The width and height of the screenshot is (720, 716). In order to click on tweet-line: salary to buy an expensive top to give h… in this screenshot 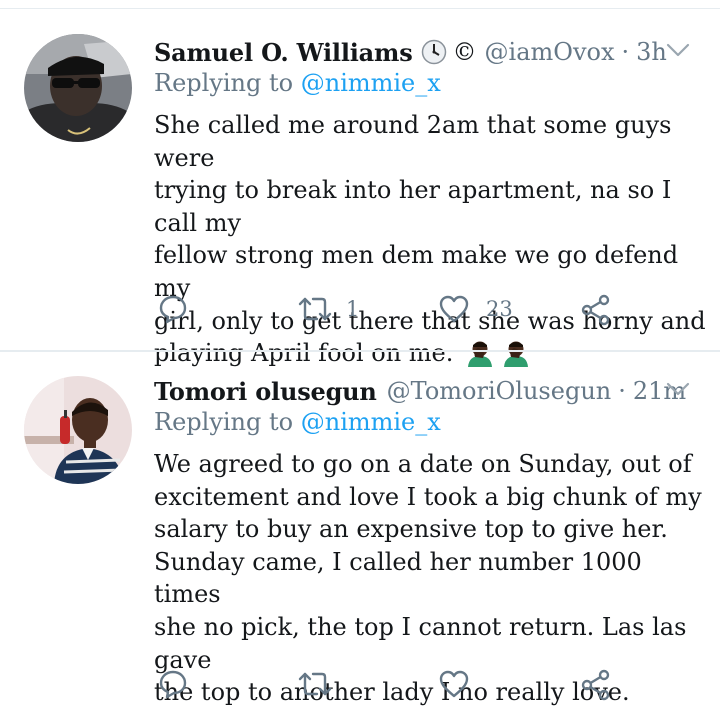, I will do `click(411, 529)`.